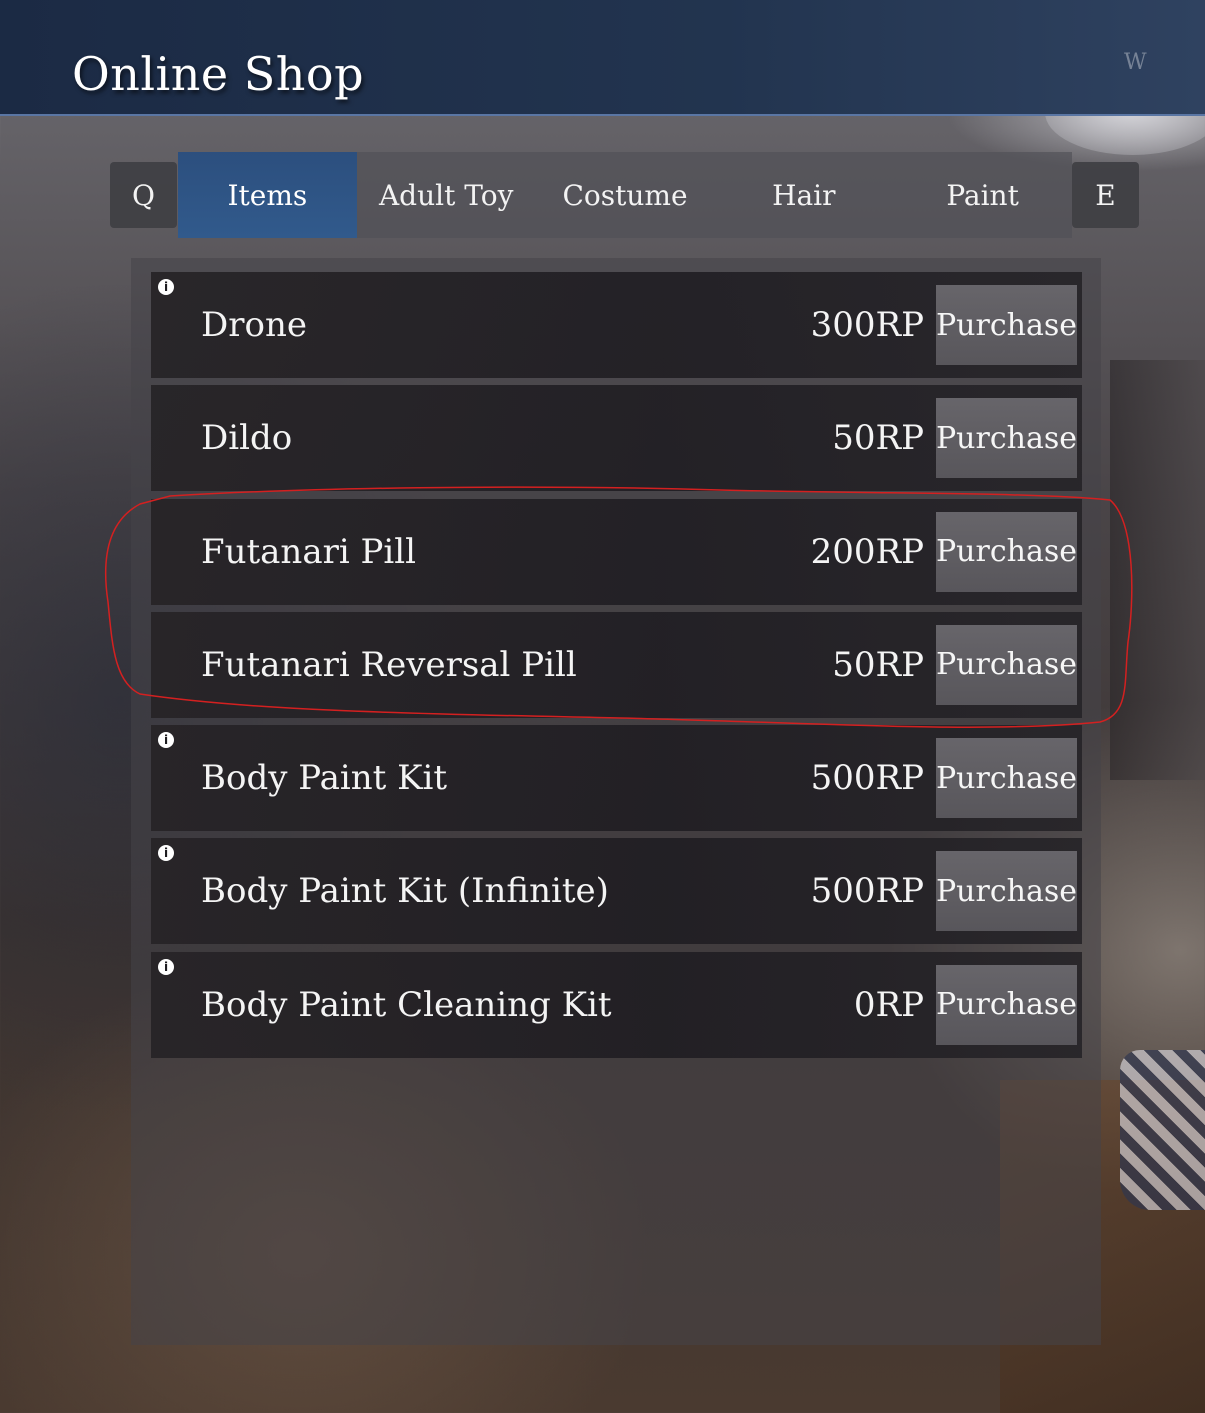 Image resolution: width=1205 pixels, height=1413 pixels. What do you see at coordinates (602, 58) in the screenshot?
I see `header-bar: Online Shop W` at bounding box center [602, 58].